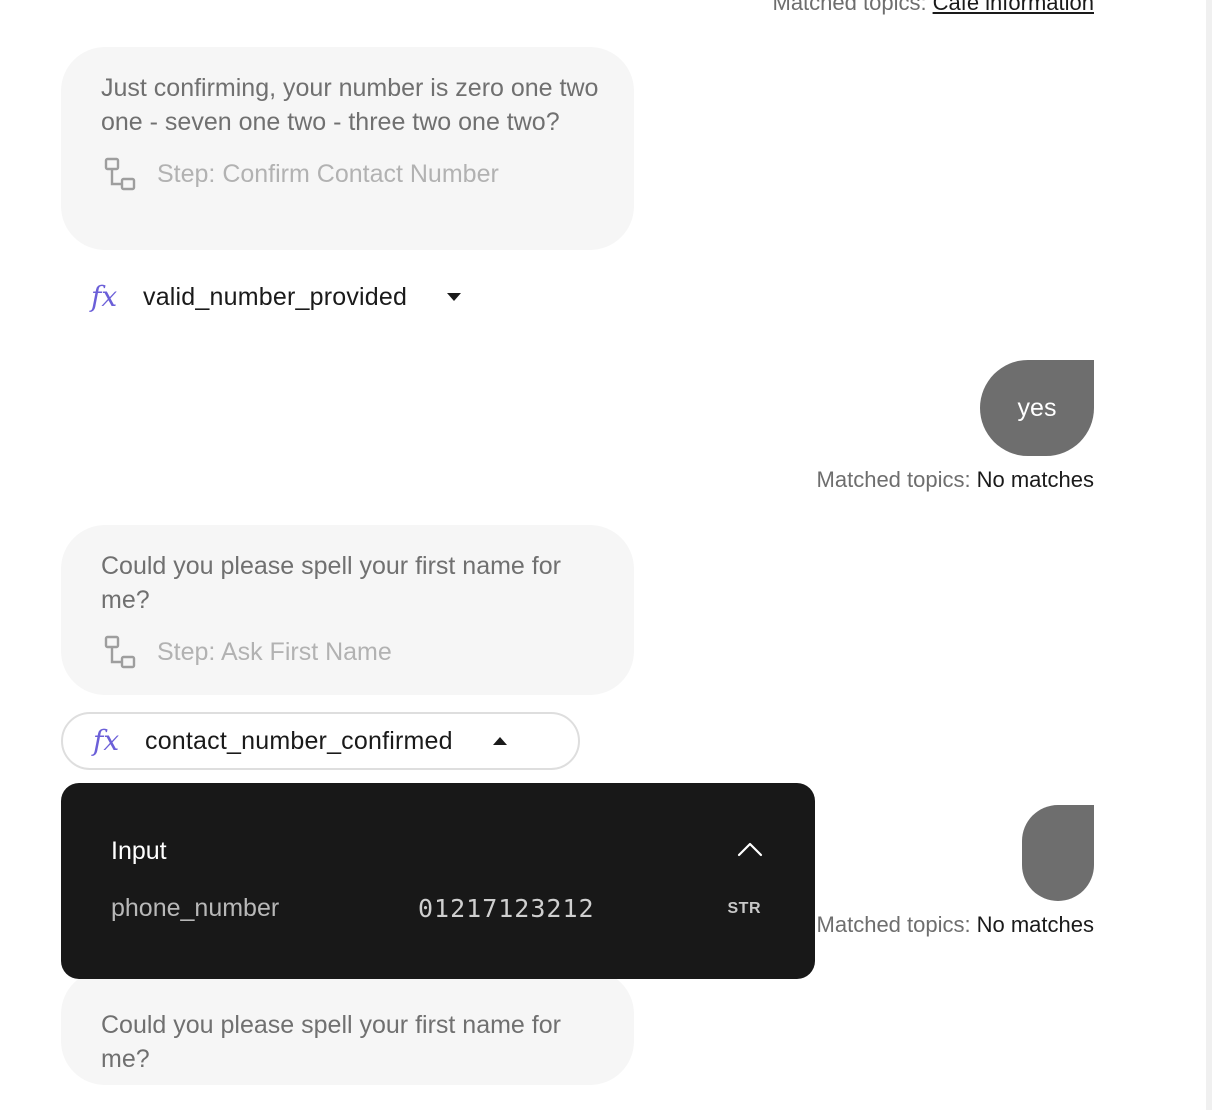 The width and height of the screenshot is (1212, 1110). I want to click on user-message-text: yes, so click(1037, 407).